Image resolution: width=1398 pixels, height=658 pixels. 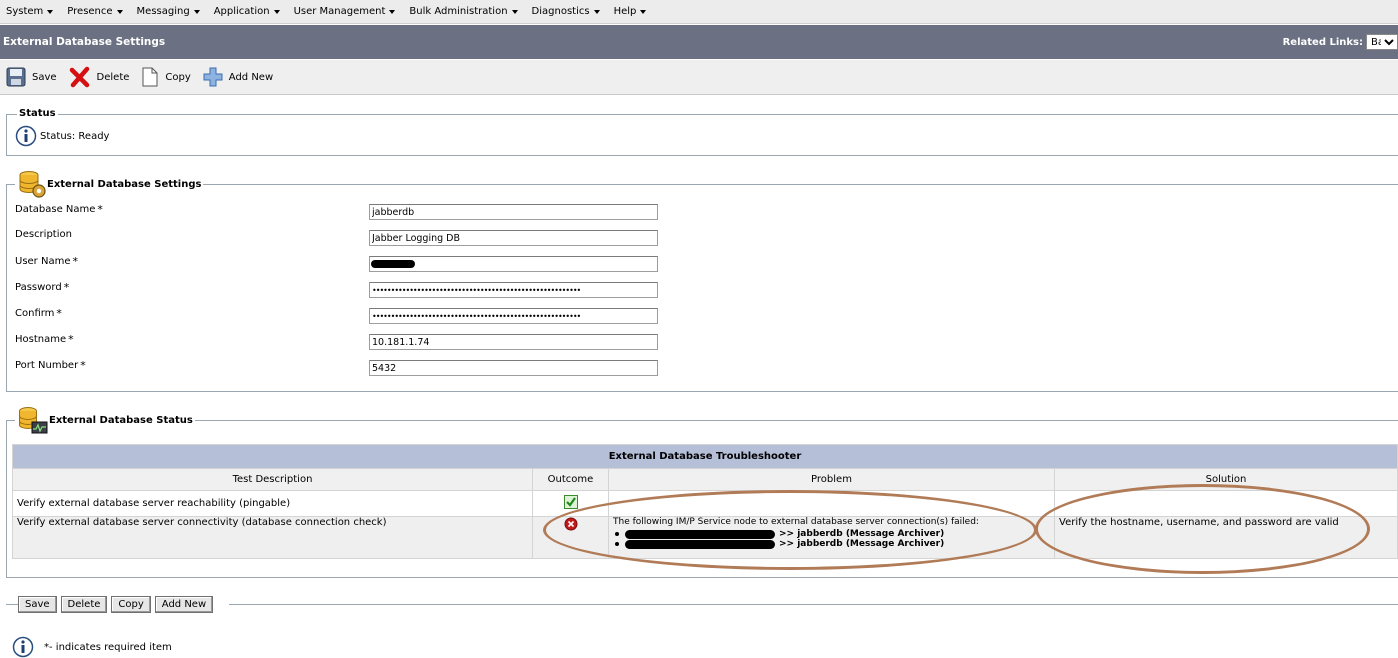 What do you see at coordinates (705, 456) in the screenshot?
I see `troubleshooter-caption: External Database Troubleshooter` at bounding box center [705, 456].